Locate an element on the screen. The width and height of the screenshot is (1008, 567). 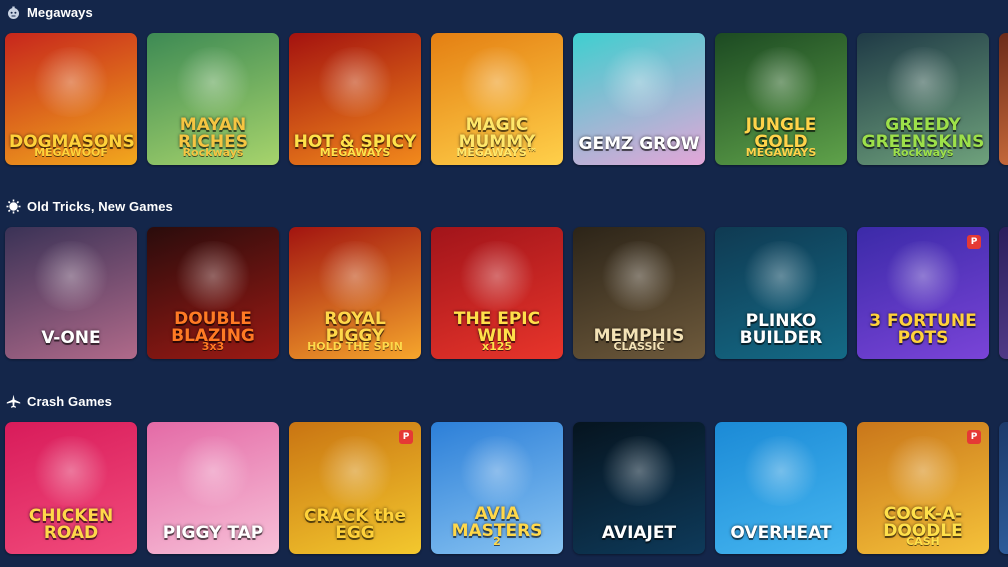
game-tile: MAGIC MUMMY MEGAWAYS™ is located at coordinates (497, 99).